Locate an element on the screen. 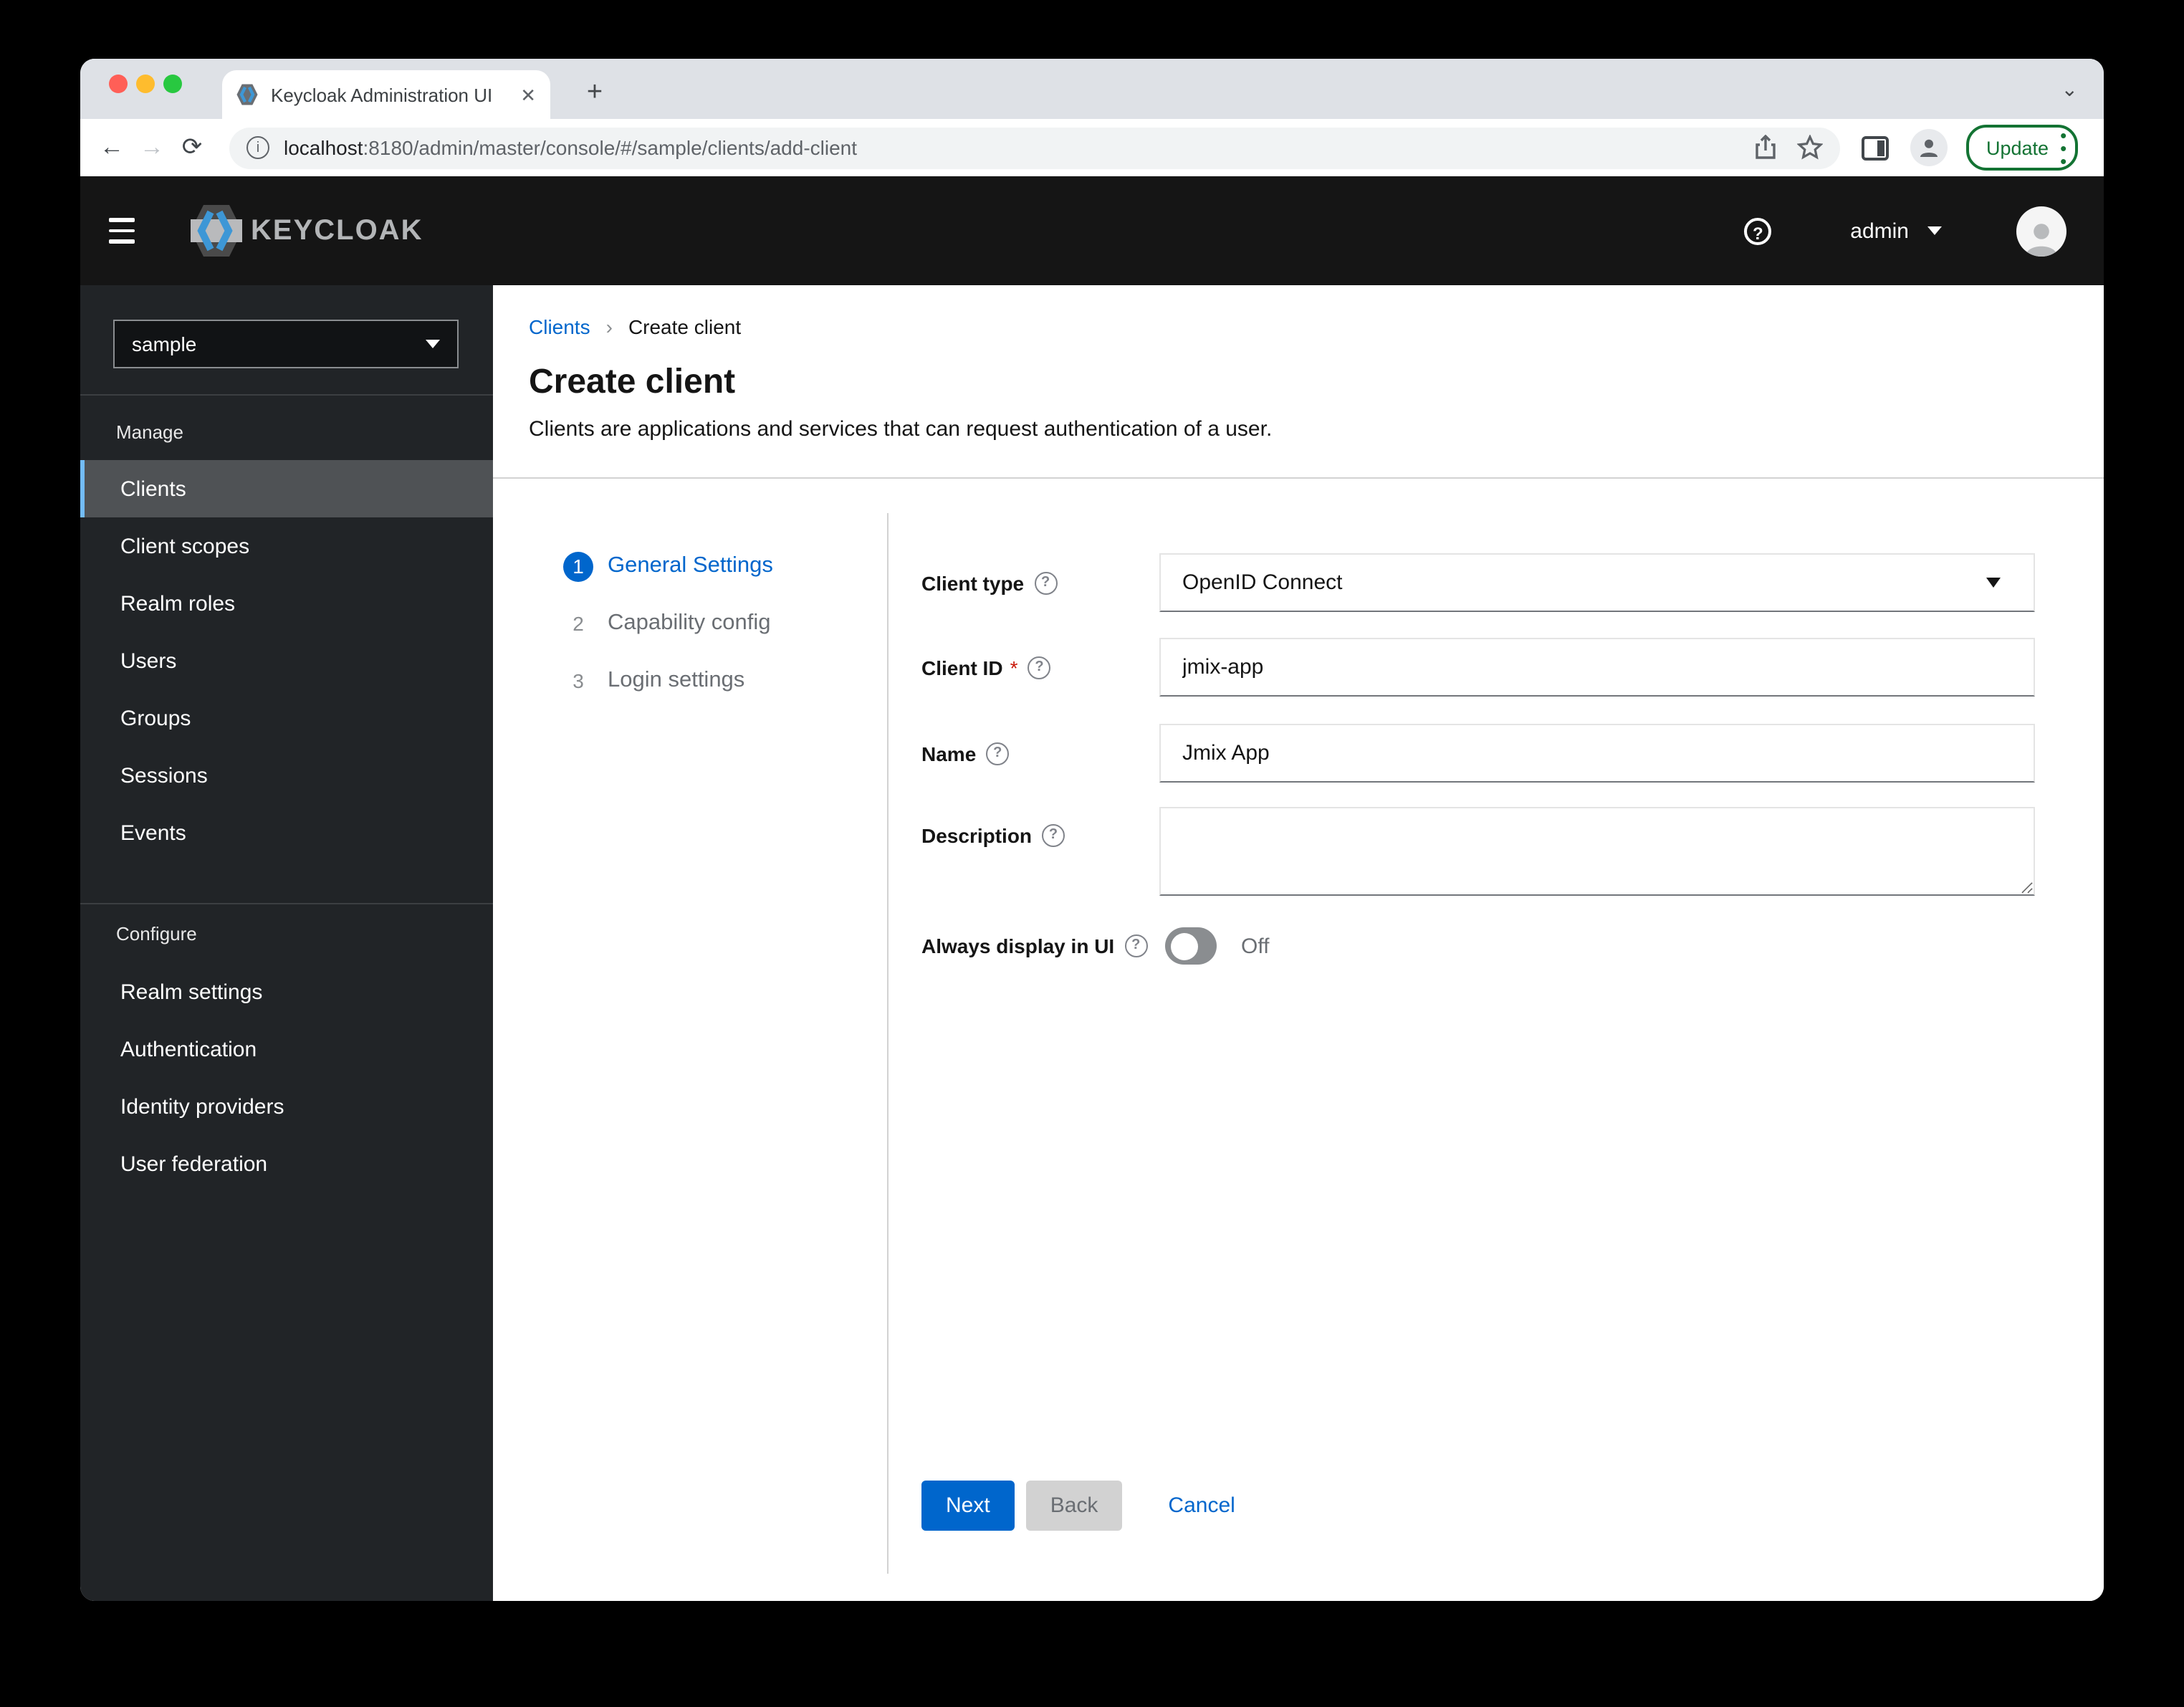  description-textarea is located at coordinates (1597, 851).